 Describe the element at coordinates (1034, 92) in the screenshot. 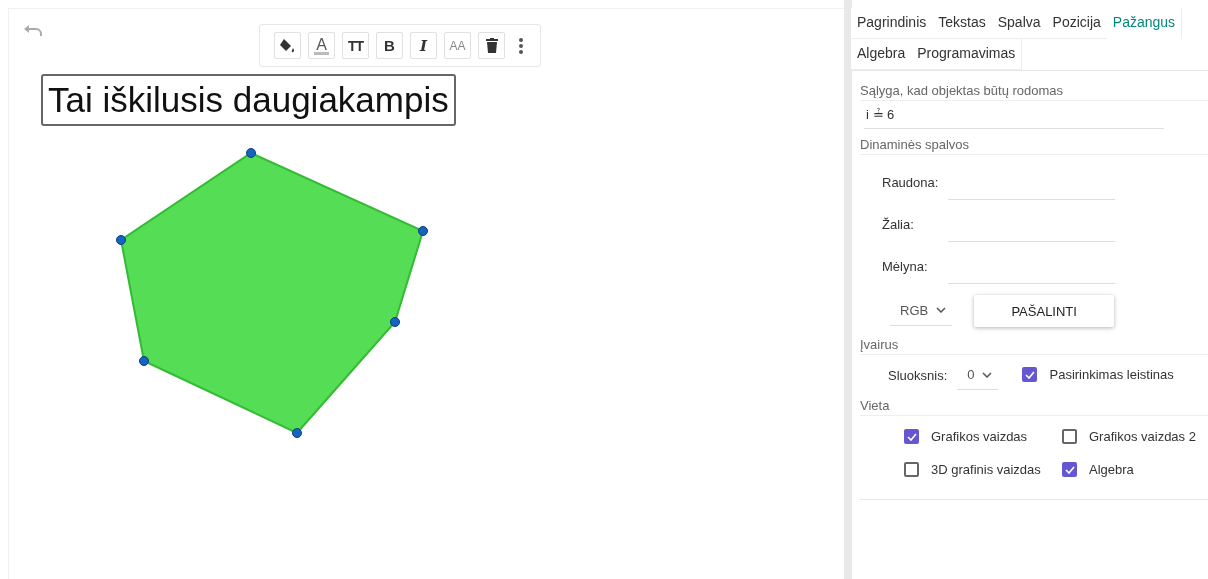

I see `section-label: Sąlyga, kad objektas būtų rodomas` at that location.